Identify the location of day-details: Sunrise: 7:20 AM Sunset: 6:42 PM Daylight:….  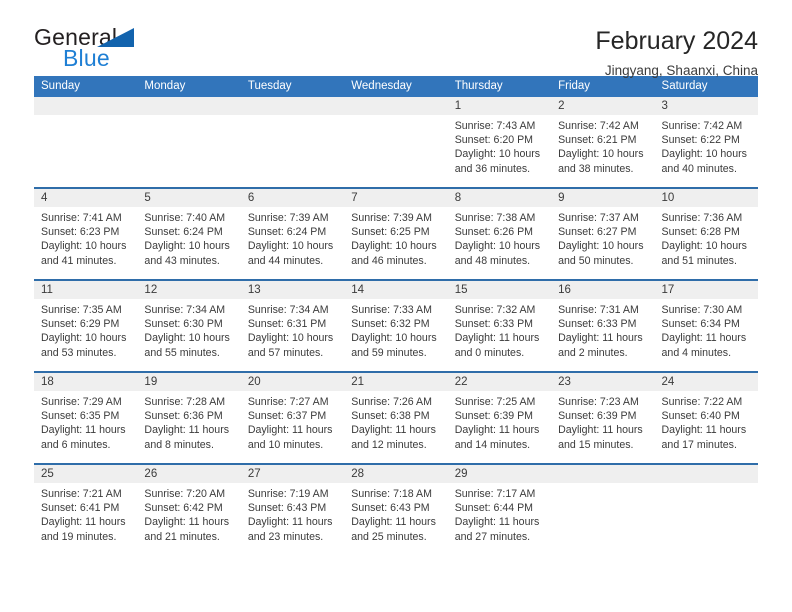
(188, 513).